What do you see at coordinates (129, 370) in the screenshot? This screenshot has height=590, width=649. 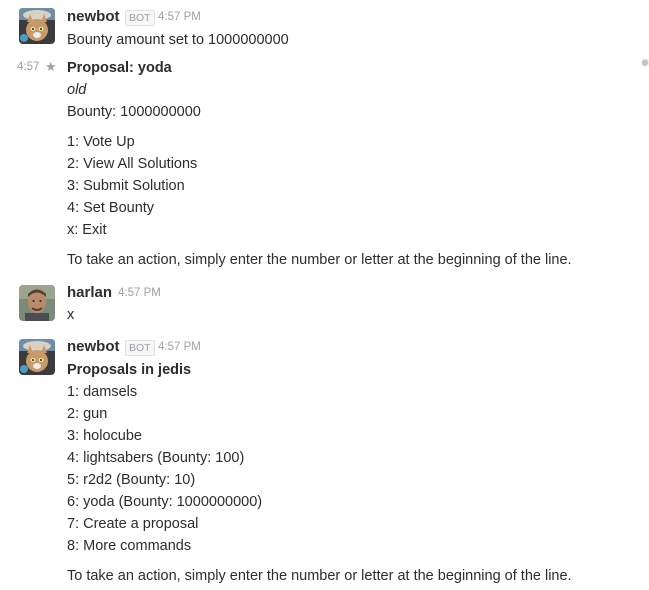 I see `proposals-heading: Proposals in jedis` at bounding box center [129, 370].